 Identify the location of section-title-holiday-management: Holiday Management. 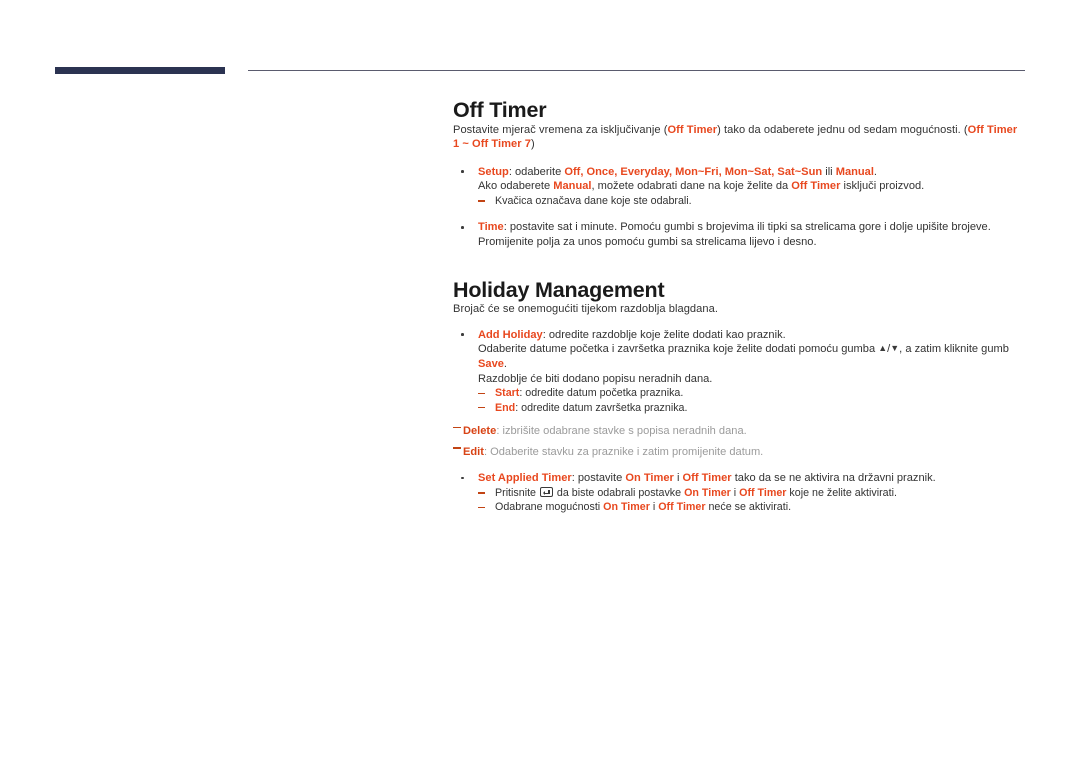
(559, 289).